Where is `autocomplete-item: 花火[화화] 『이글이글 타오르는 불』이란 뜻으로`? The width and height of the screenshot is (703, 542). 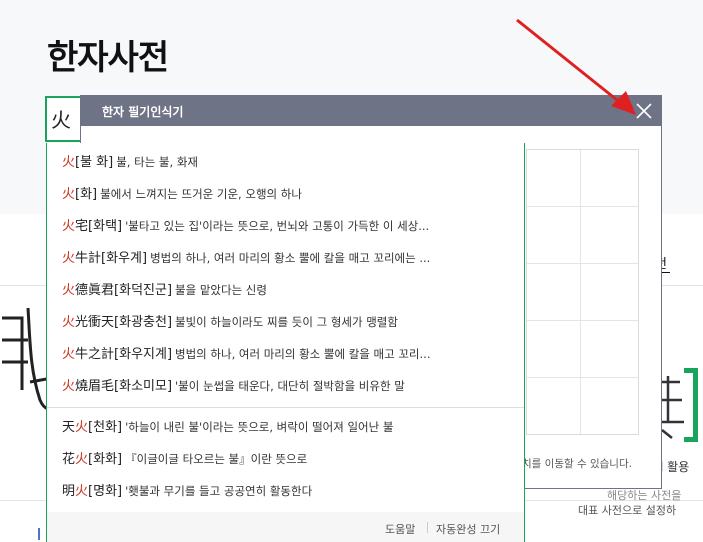 autocomplete-item: 花火[화화] 『이글이글 타오르는 불』이란 뜻으로 is located at coordinates (289, 459).